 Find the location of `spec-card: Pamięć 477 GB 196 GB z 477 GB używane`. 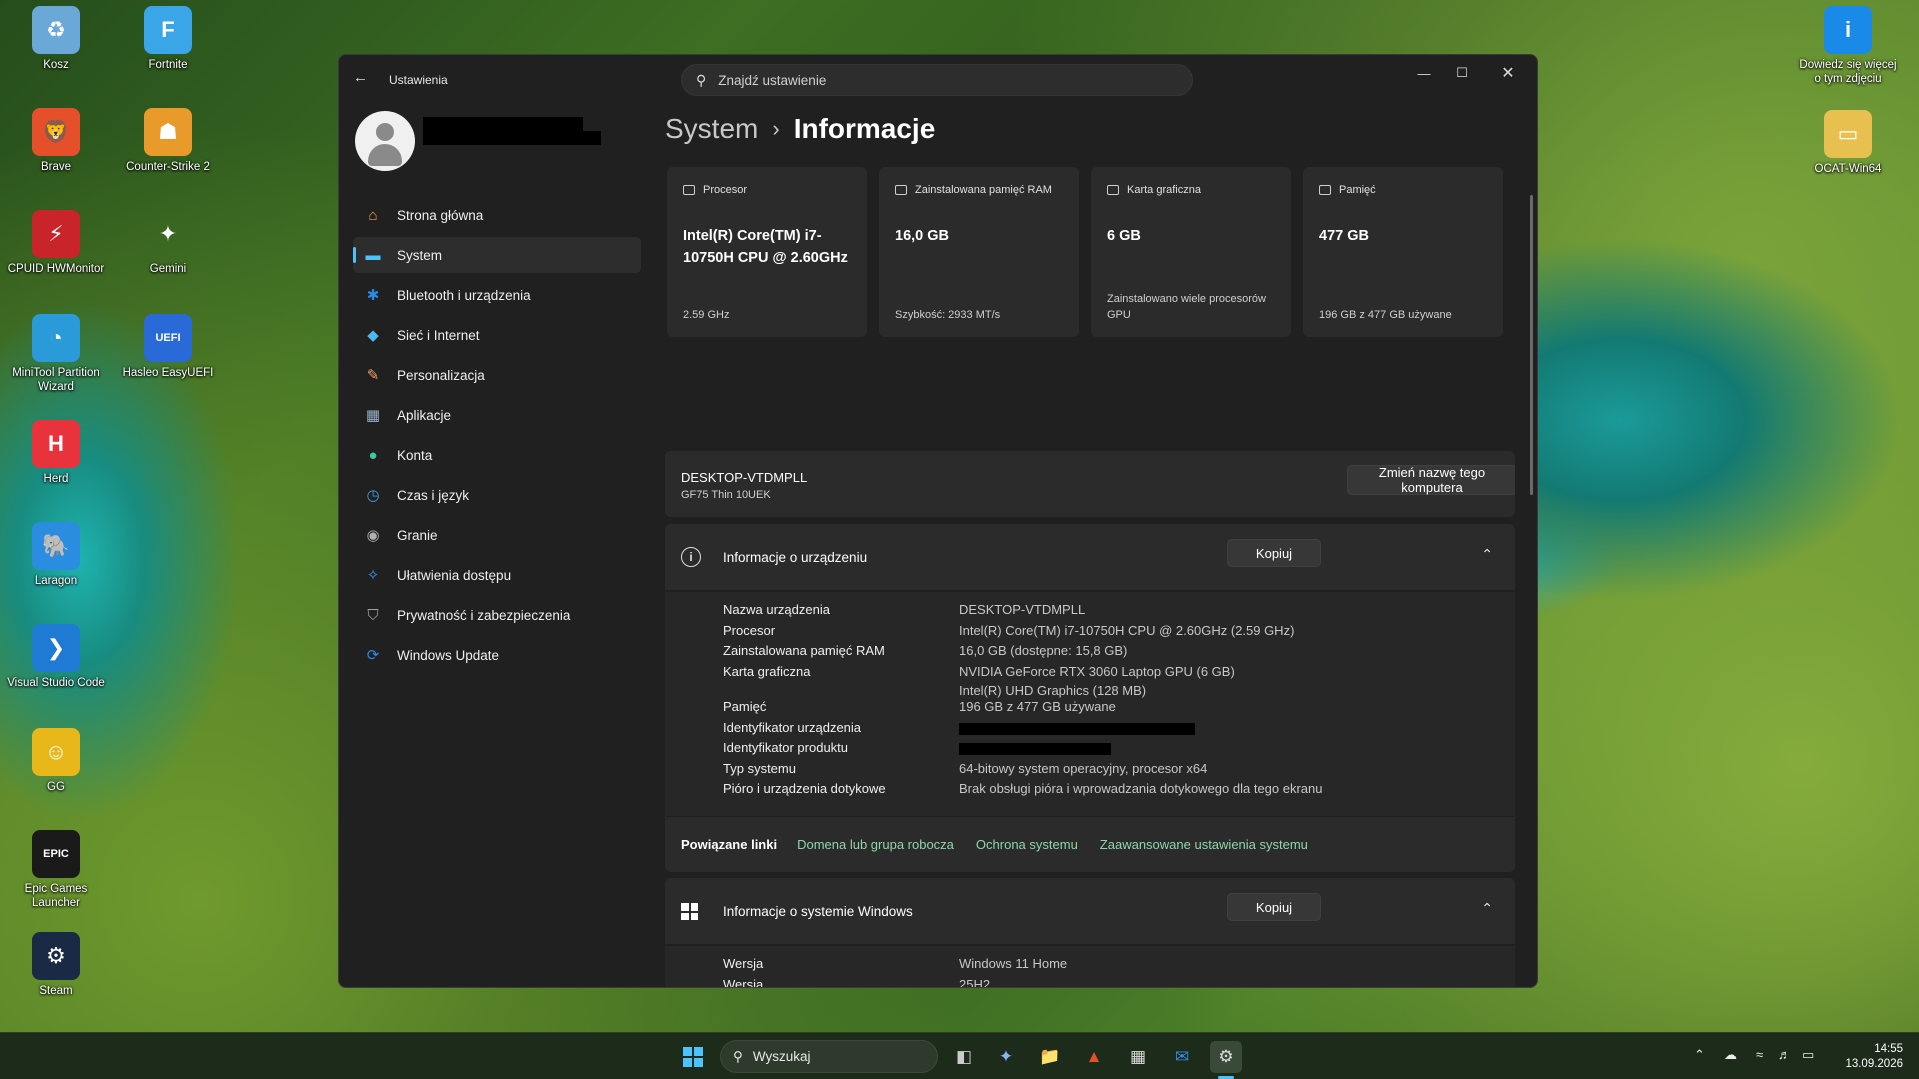

spec-card: Pamięć 477 GB 196 GB z 477 GB używane is located at coordinates (1403, 252).